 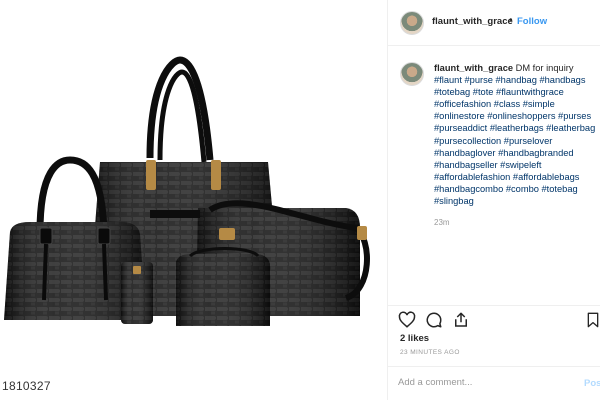 I want to click on comment-bar: Post, so click(x=494, y=383).